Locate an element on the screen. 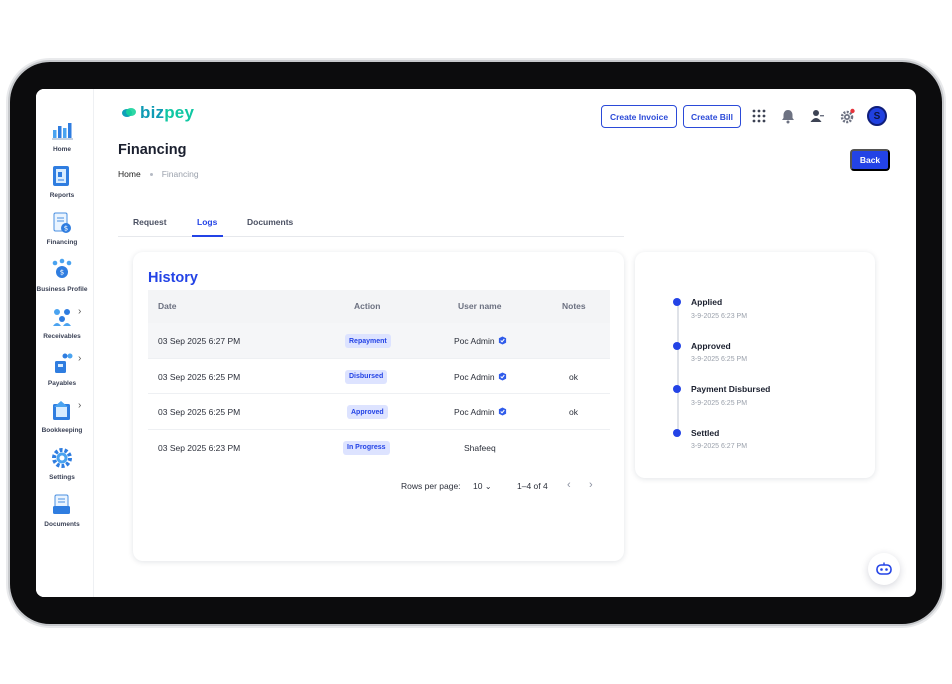  sidebar-item-label: Payables is located at coordinates (62, 383).